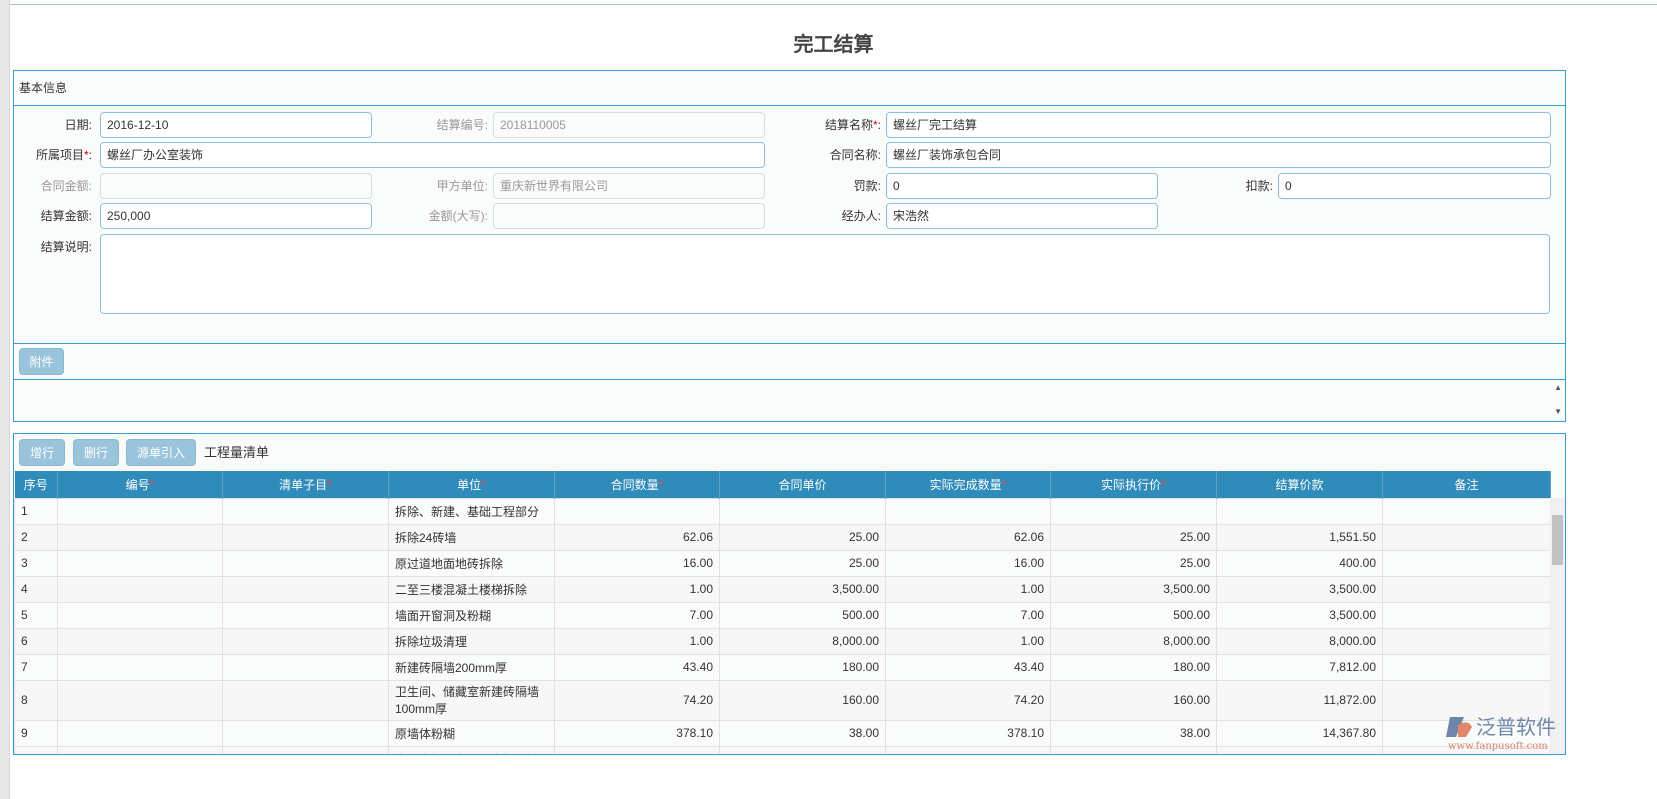 This screenshot has height=799, width=1657. What do you see at coordinates (36, 749) in the screenshot?
I see `table-cell: 10` at bounding box center [36, 749].